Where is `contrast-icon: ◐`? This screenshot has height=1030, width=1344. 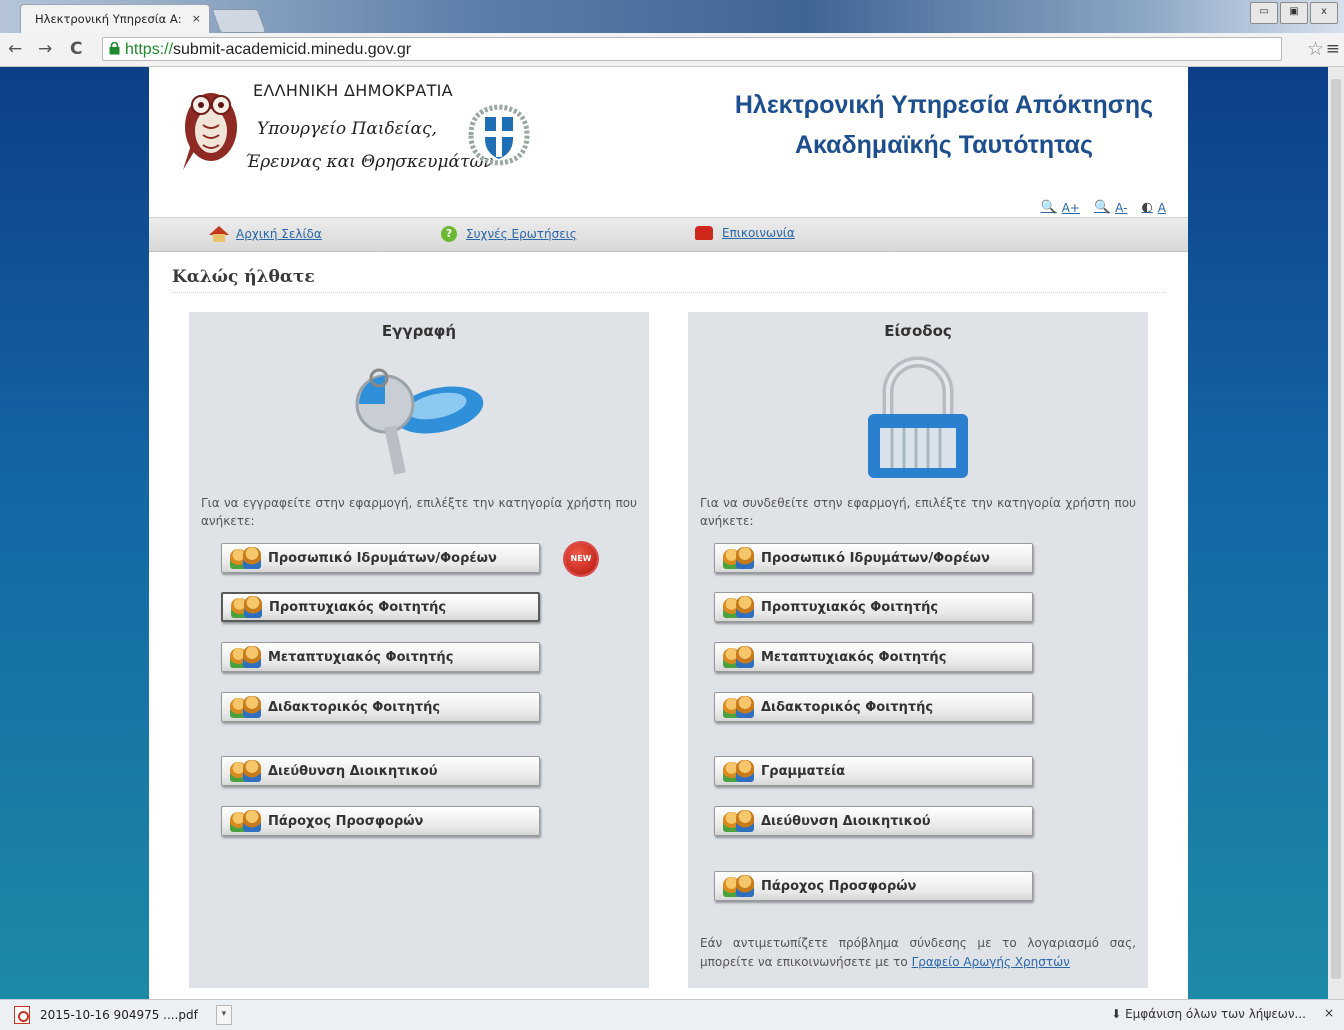 contrast-icon: ◐ is located at coordinates (1147, 207).